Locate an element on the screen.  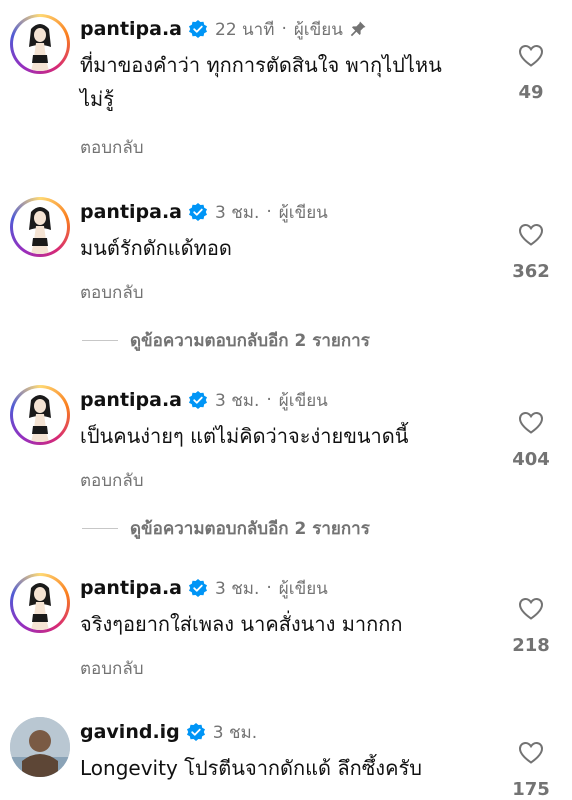
comment-header: gavind.ig 3 ชม. is located at coordinates (168, 732).